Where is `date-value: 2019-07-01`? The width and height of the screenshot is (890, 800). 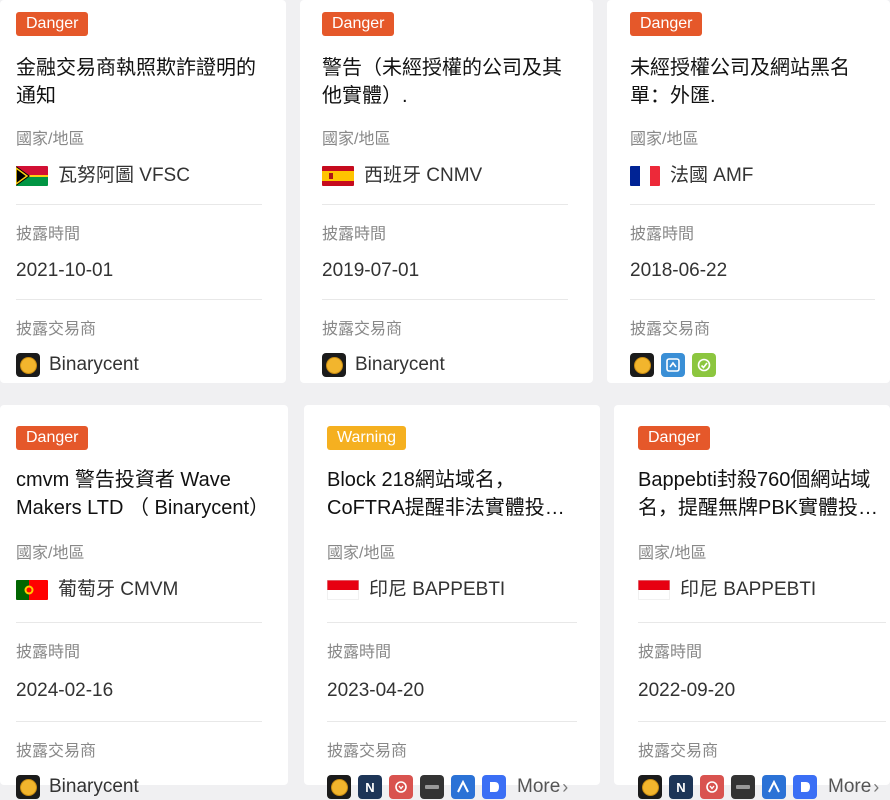
date-value: 2019-07-01 is located at coordinates (371, 270).